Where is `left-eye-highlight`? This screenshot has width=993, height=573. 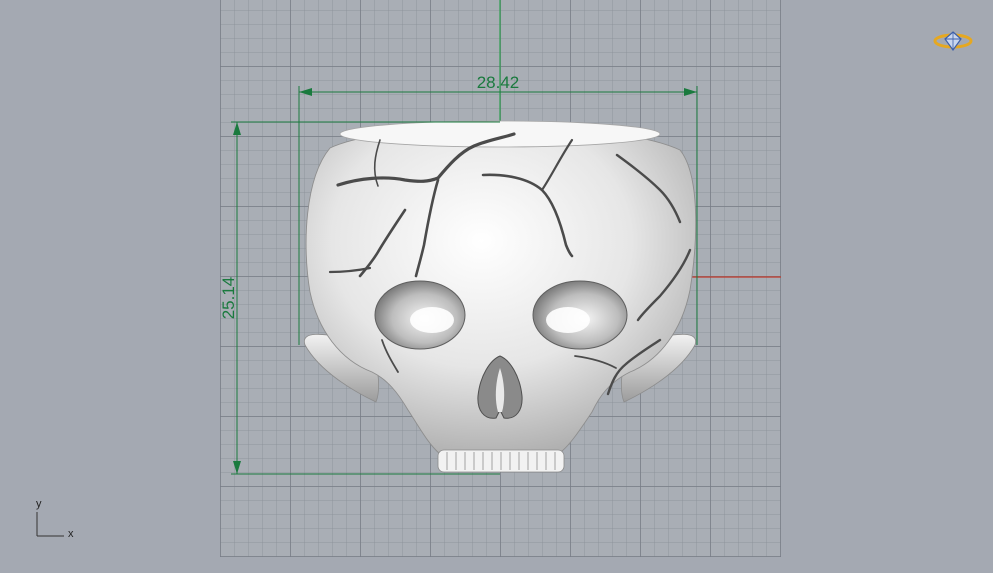 left-eye-highlight is located at coordinates (432, 320).